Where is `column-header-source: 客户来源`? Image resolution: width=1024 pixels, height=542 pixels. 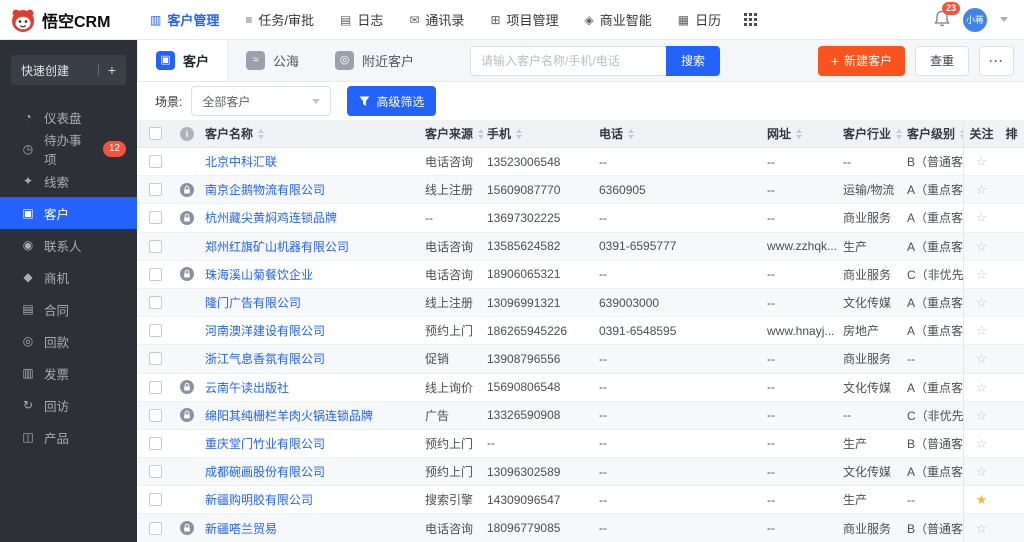
column-header-source: 客户来源 is located at coordinates (452, 133).